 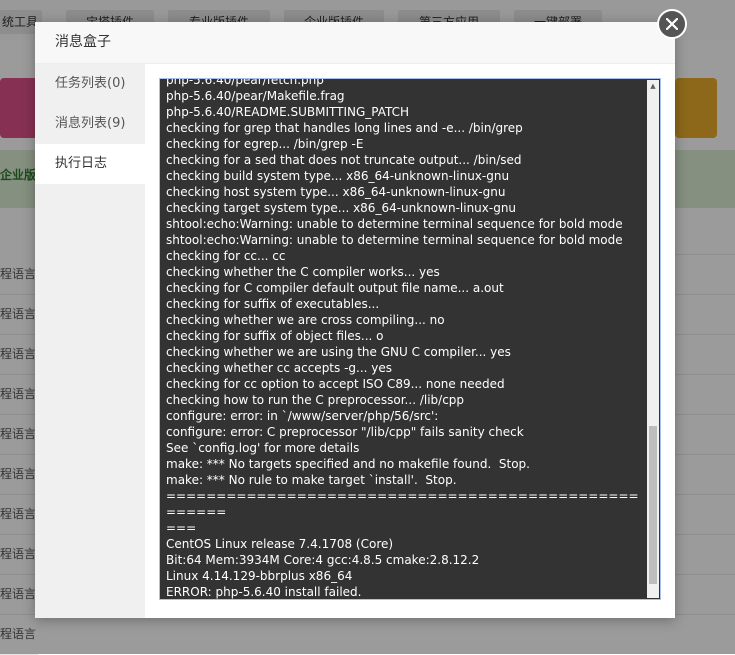 I want to click on log-line: checking for cc... cc, so click(x=226, y=256).